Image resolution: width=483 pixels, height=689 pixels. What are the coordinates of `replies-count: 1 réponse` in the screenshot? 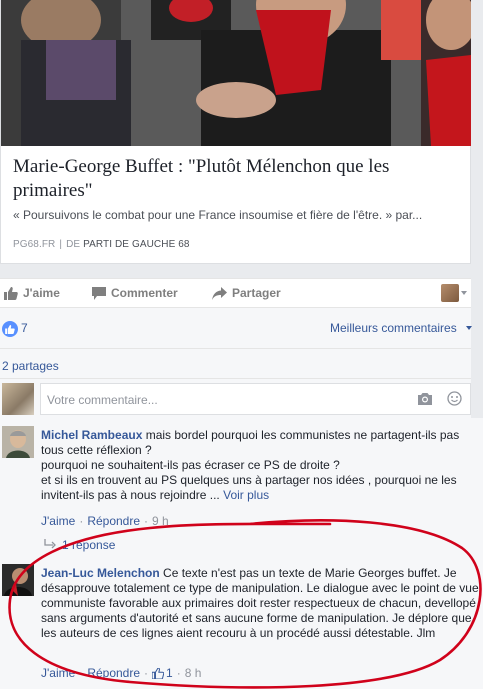 It's located at (89, 545).